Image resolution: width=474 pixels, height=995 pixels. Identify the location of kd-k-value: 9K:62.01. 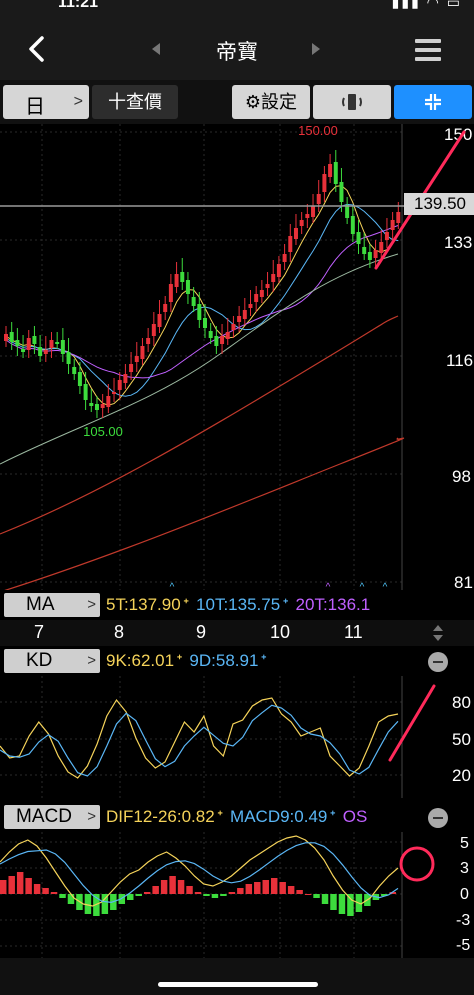
(140, 660).